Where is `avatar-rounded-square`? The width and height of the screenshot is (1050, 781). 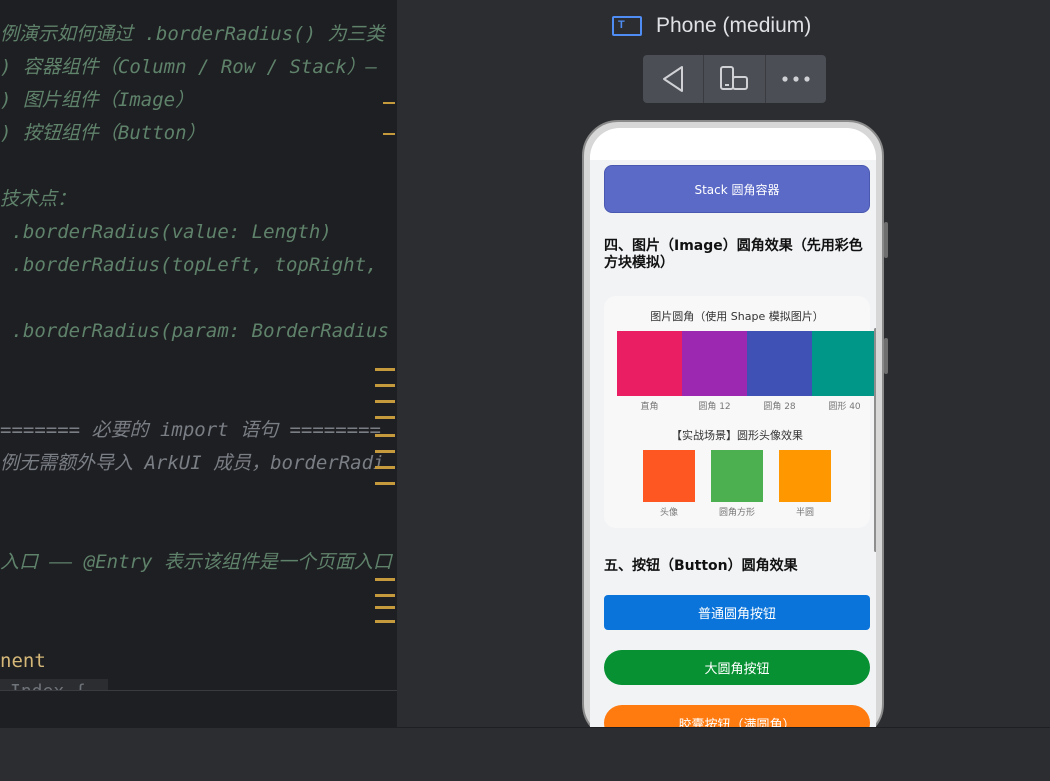 avatar-rounded-square is located at coordinates (737, 476).